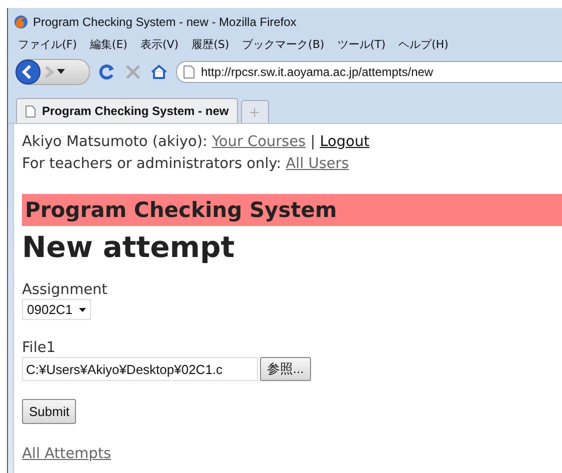 This screenshot has width=562, height=473. What do you see at coordinates (211, 44) in the screenshot?
I see `menu-item: 履歴(S)` at bounding box center [211, 44].